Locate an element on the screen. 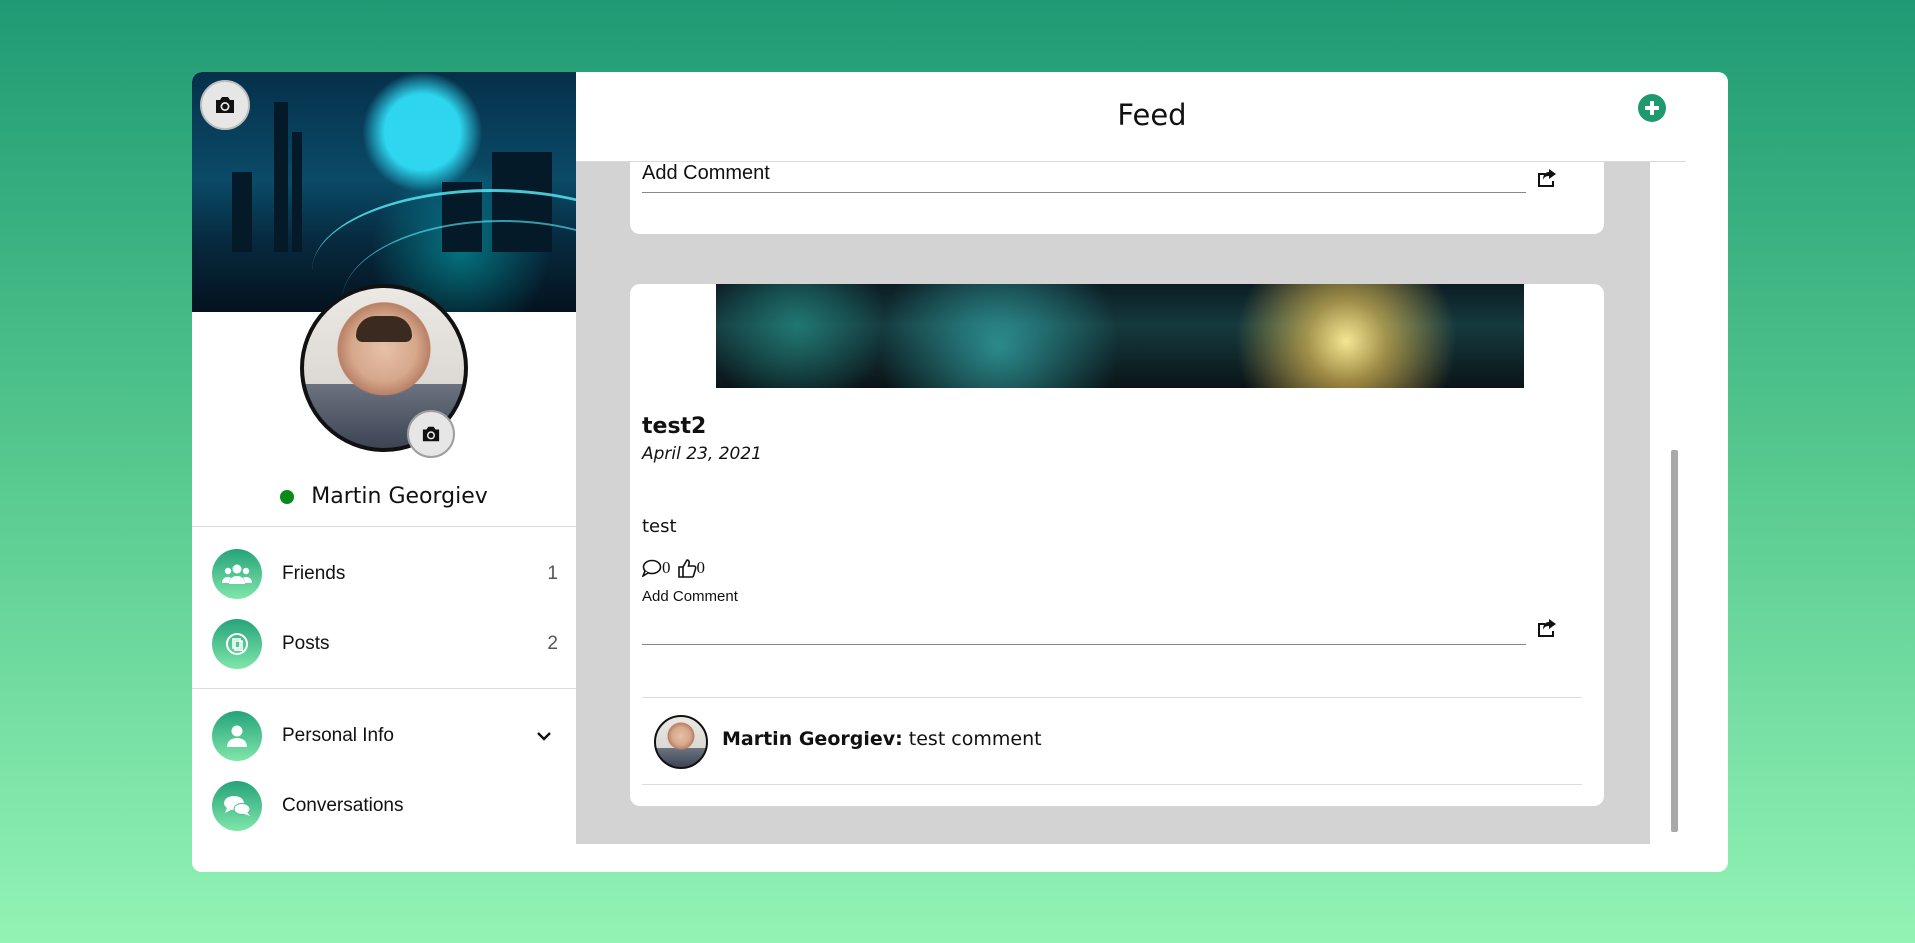 The height and width of the screenshot is (943, 1915). online-status-dot is located at coordinates (287, 496).